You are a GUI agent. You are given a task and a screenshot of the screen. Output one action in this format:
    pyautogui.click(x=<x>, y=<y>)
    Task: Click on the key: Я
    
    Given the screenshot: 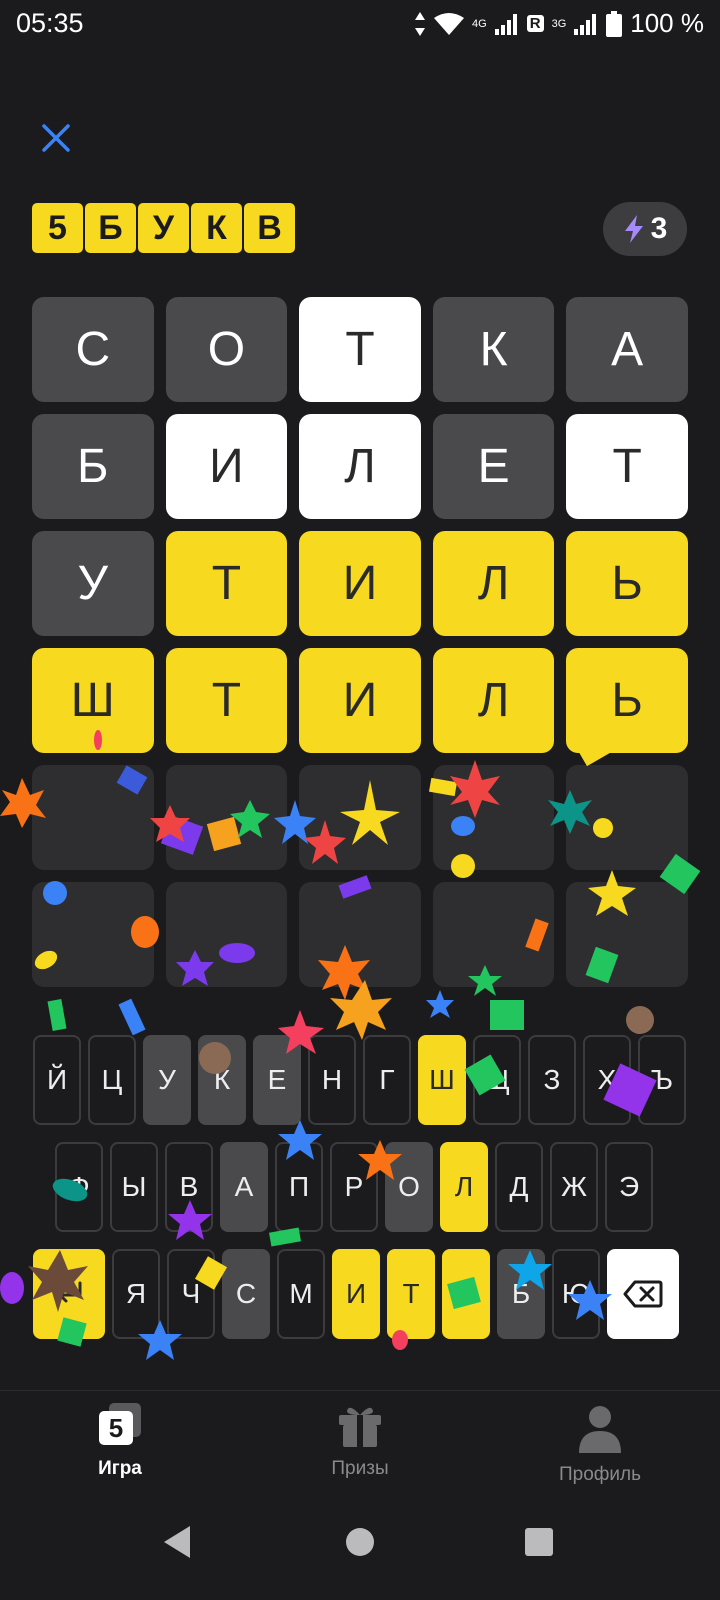 What is the action you would take?
    pyautogui.click(x=136, y=1294)
    